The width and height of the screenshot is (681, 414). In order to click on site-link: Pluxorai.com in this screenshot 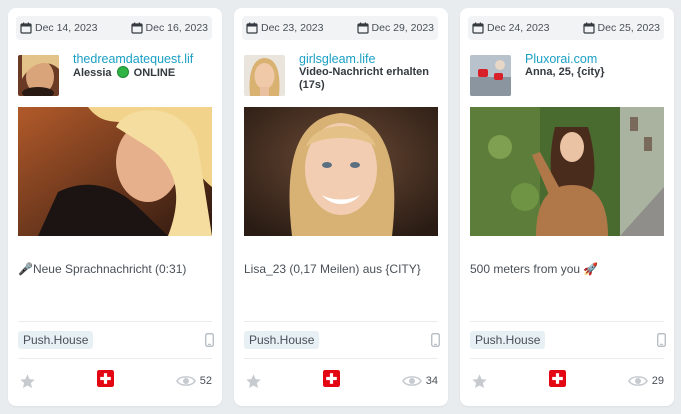, I will do `click(596, 59)`.